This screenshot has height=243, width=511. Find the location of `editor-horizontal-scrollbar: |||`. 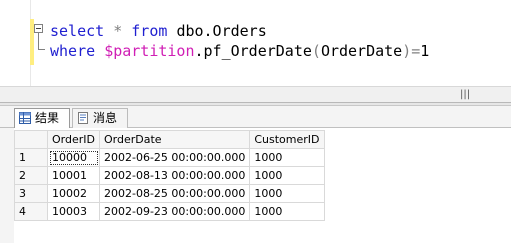

editor-horizontal-scrollbar: ||| is located at coordinates (255, 94).